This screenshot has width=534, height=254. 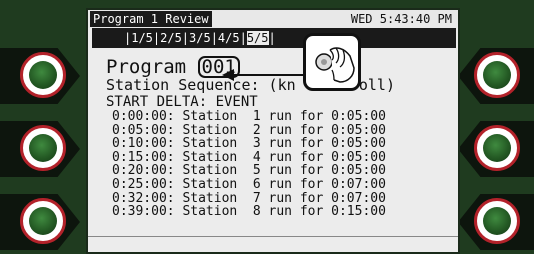 What do you see at coordinates (335, 65) in the screenshot?
I see `knob-hand-graphic` at bounding box center [335, 65].